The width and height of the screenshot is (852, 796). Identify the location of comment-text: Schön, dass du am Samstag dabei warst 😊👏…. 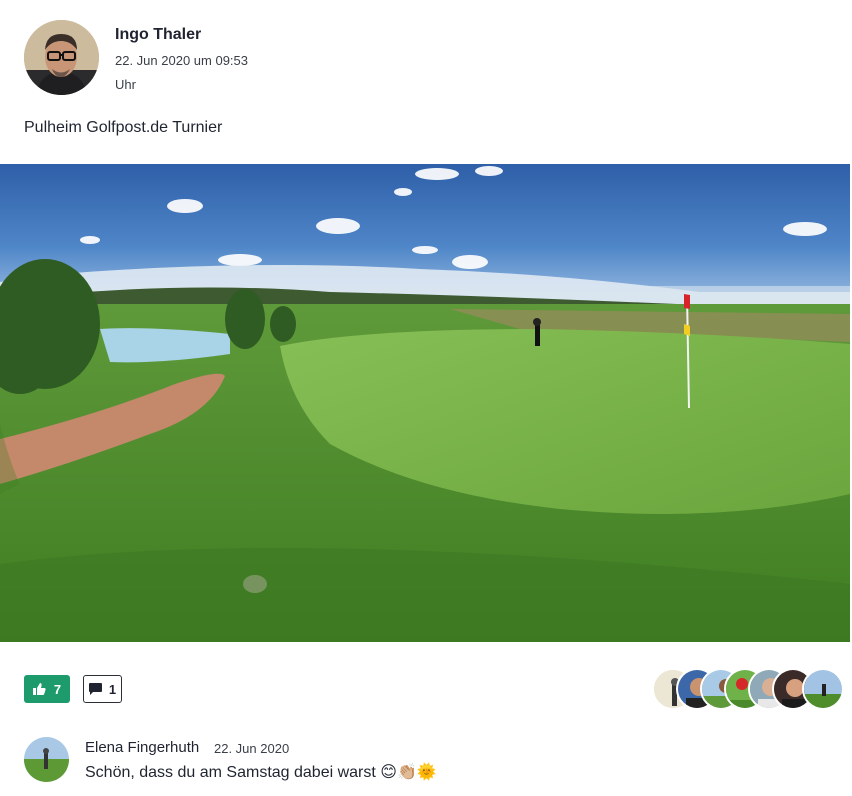
(261, 772).